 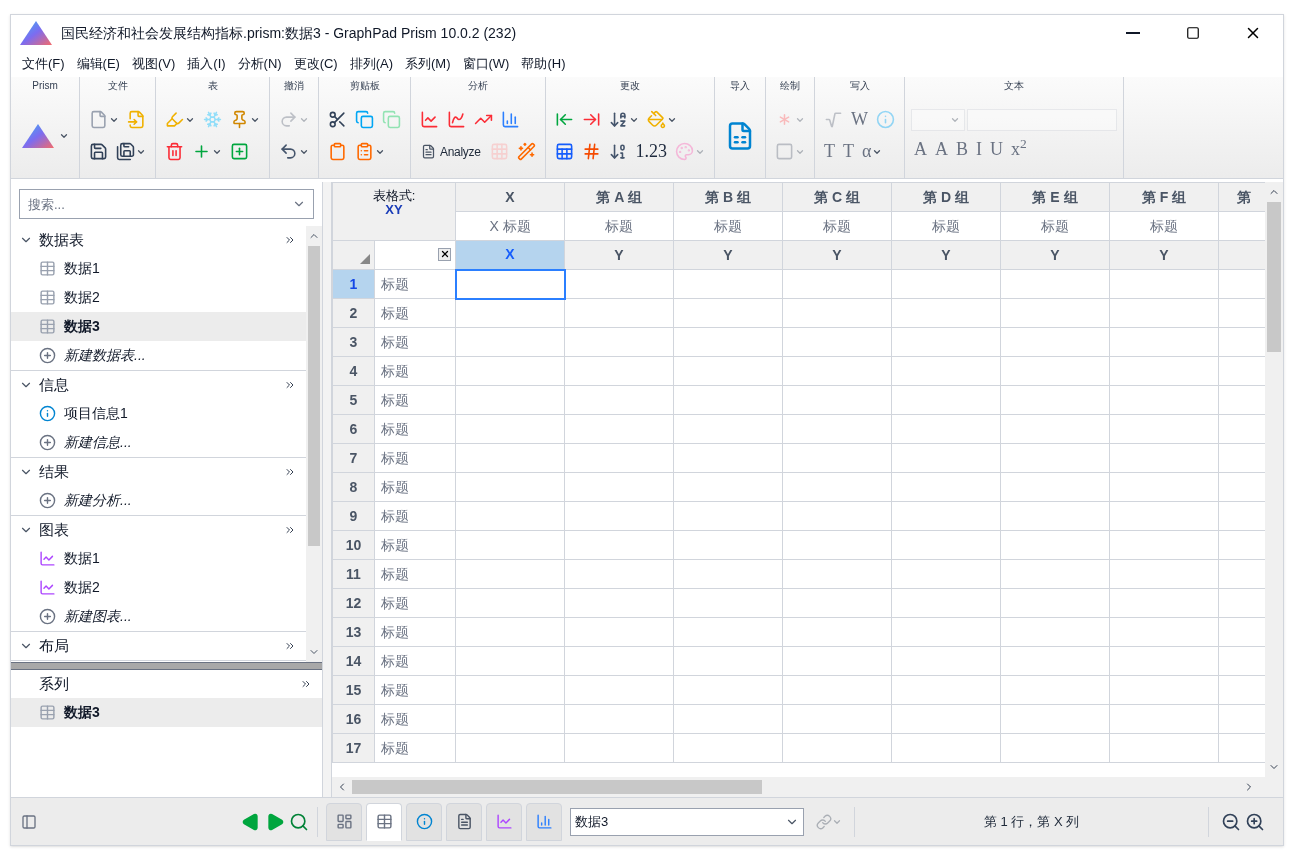 I want to click on find-button, so click(x=299, y=821).